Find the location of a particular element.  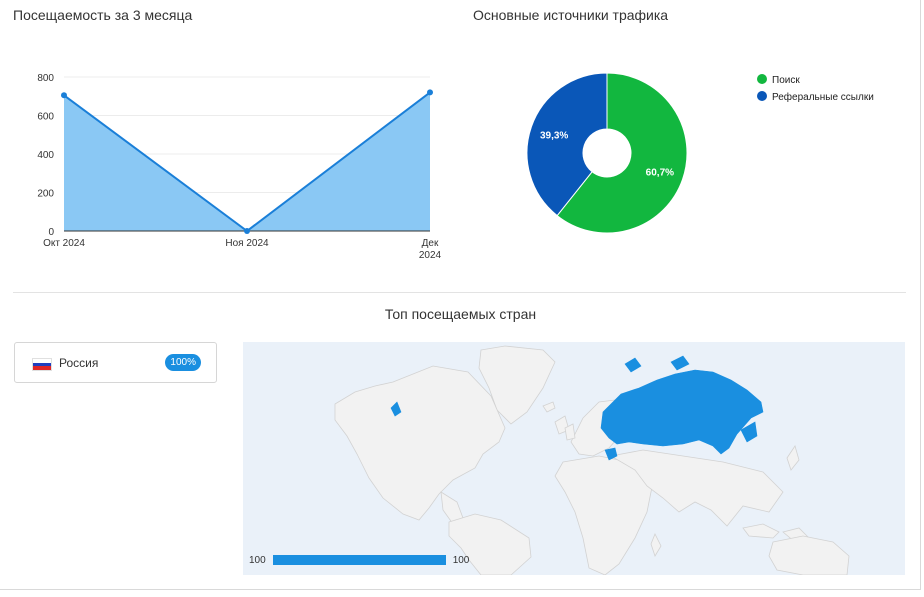

traffic-slice-label: 60,7% is located at coordinates (660, 172).